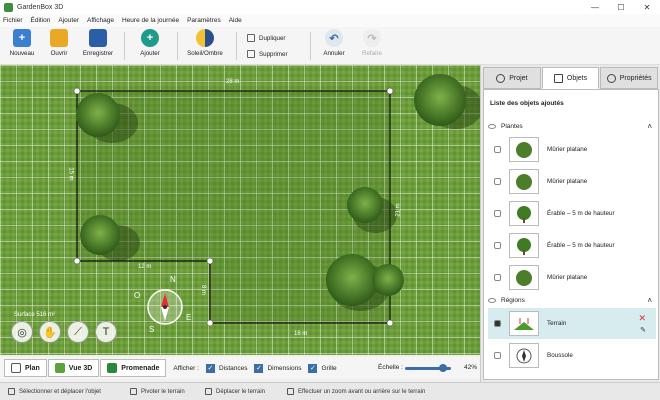  What do you see at coordinates (11, 391) in the screenshot?
I see `mouse-icon` at bounding box center [11, 391].